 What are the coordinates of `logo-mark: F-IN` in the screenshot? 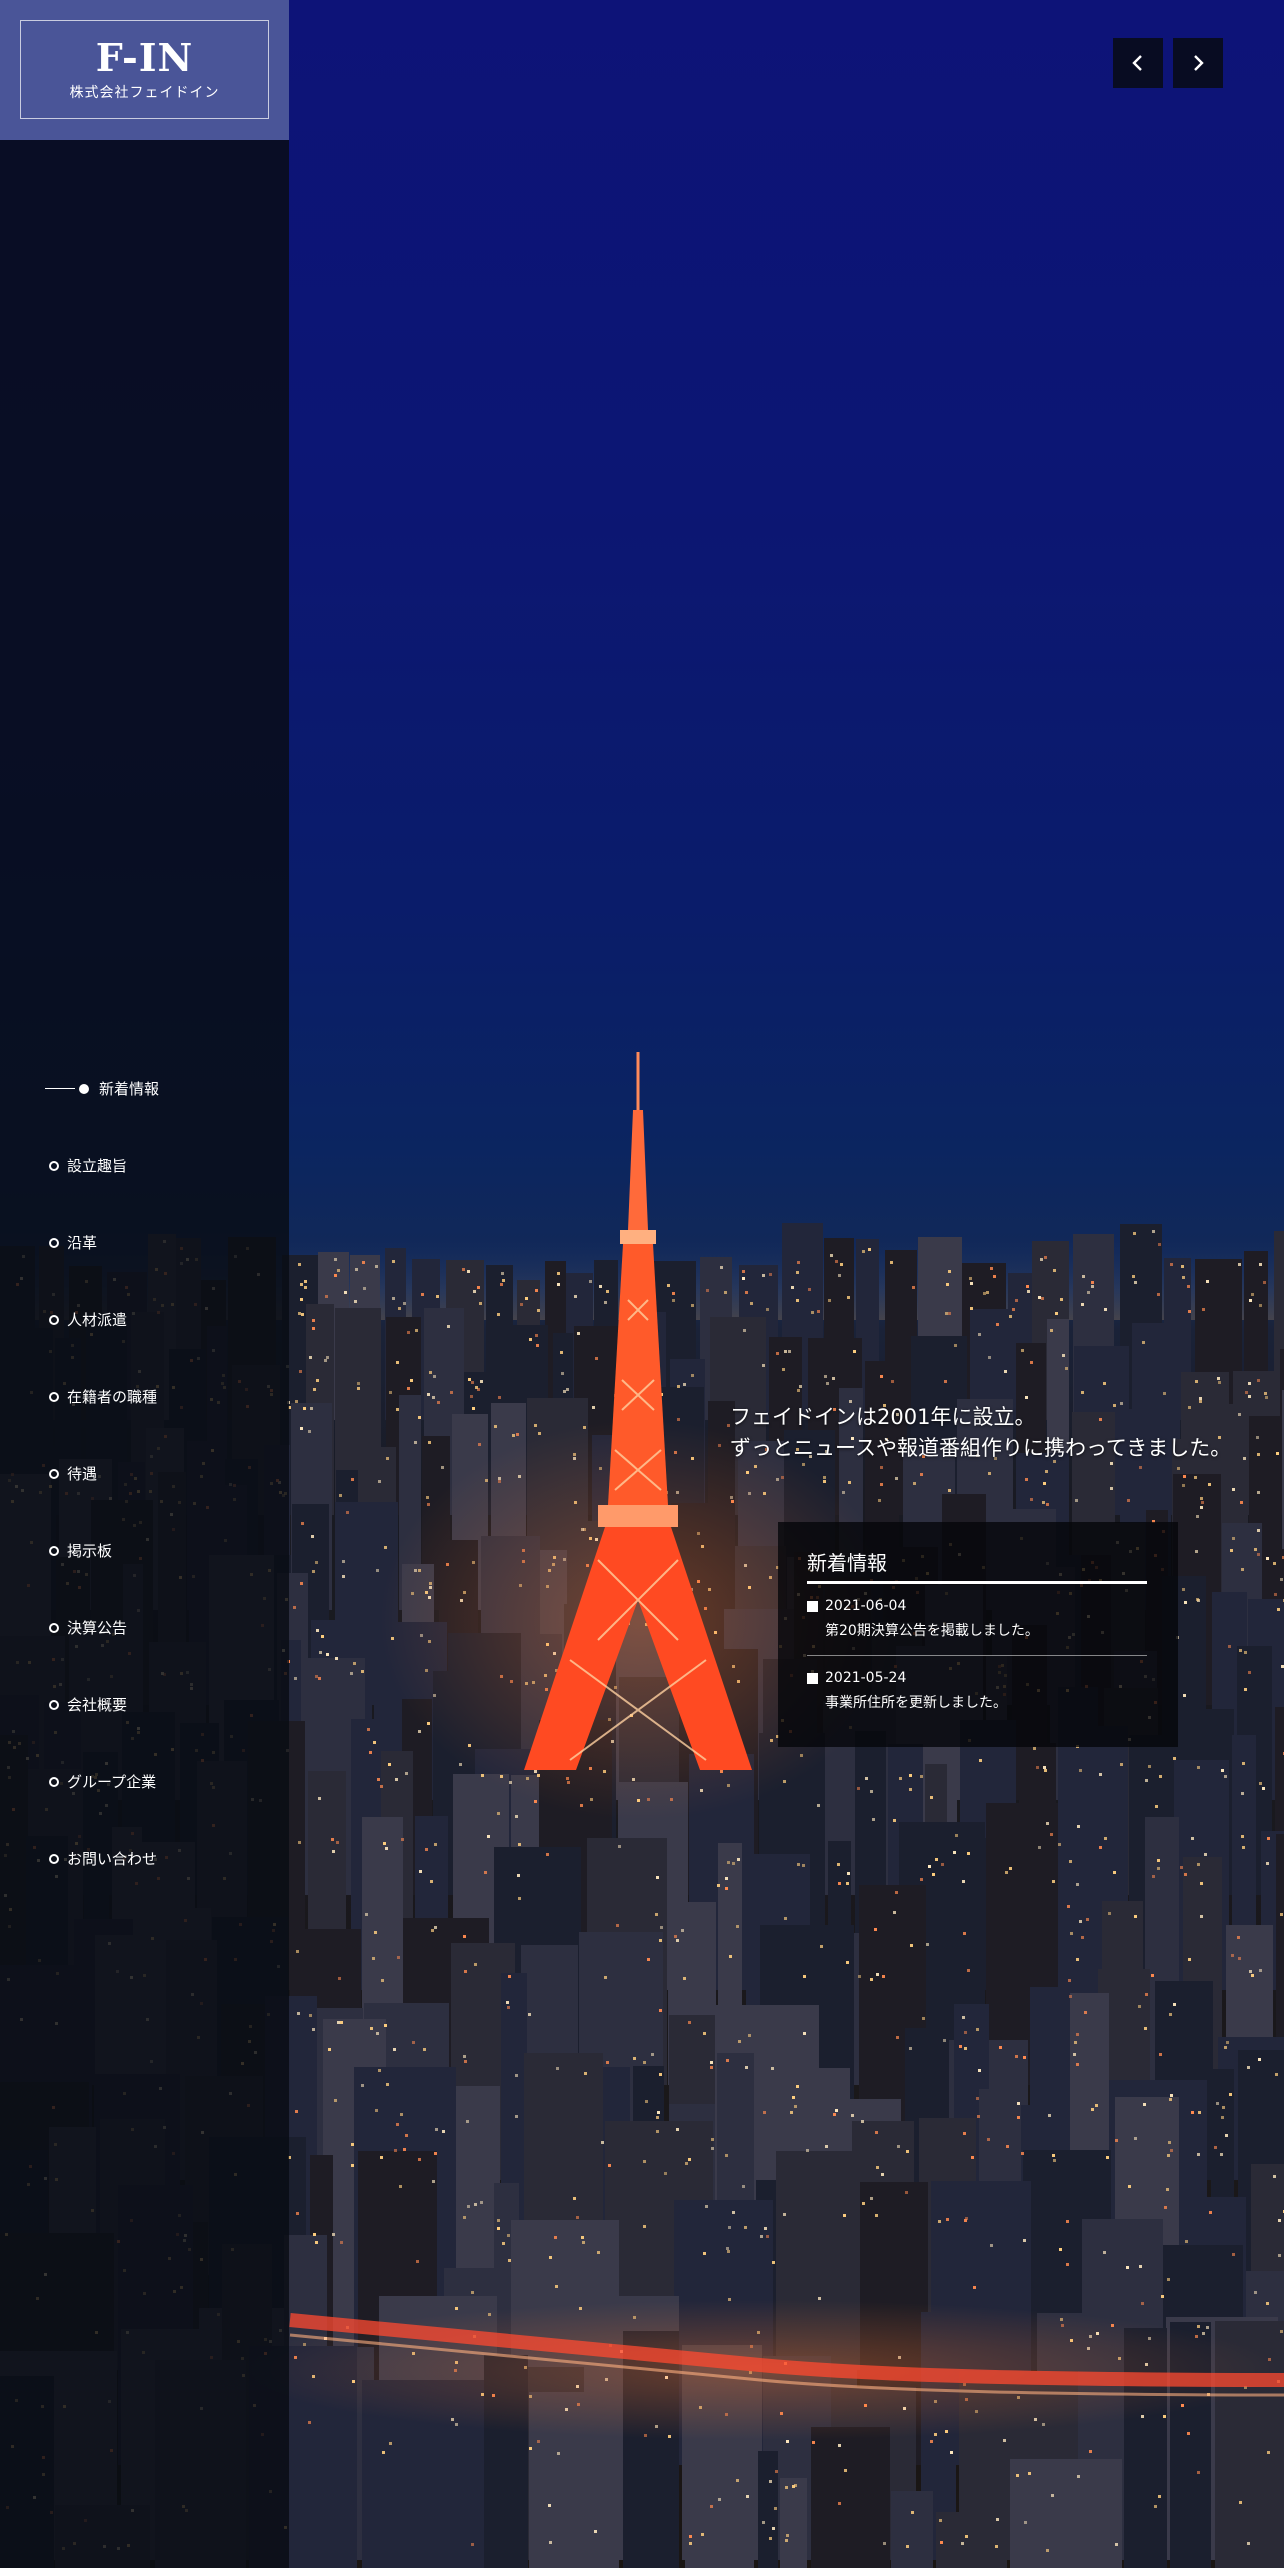 It's located at (144, 57).